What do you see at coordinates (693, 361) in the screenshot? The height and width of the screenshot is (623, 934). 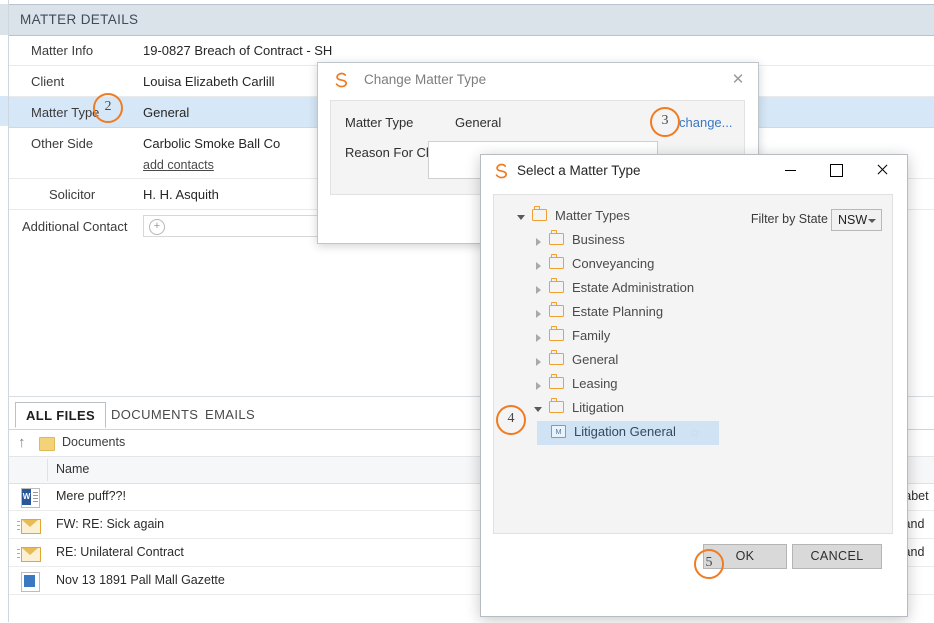 I see `tree-node-general: General` at bounding box center [693, 361].